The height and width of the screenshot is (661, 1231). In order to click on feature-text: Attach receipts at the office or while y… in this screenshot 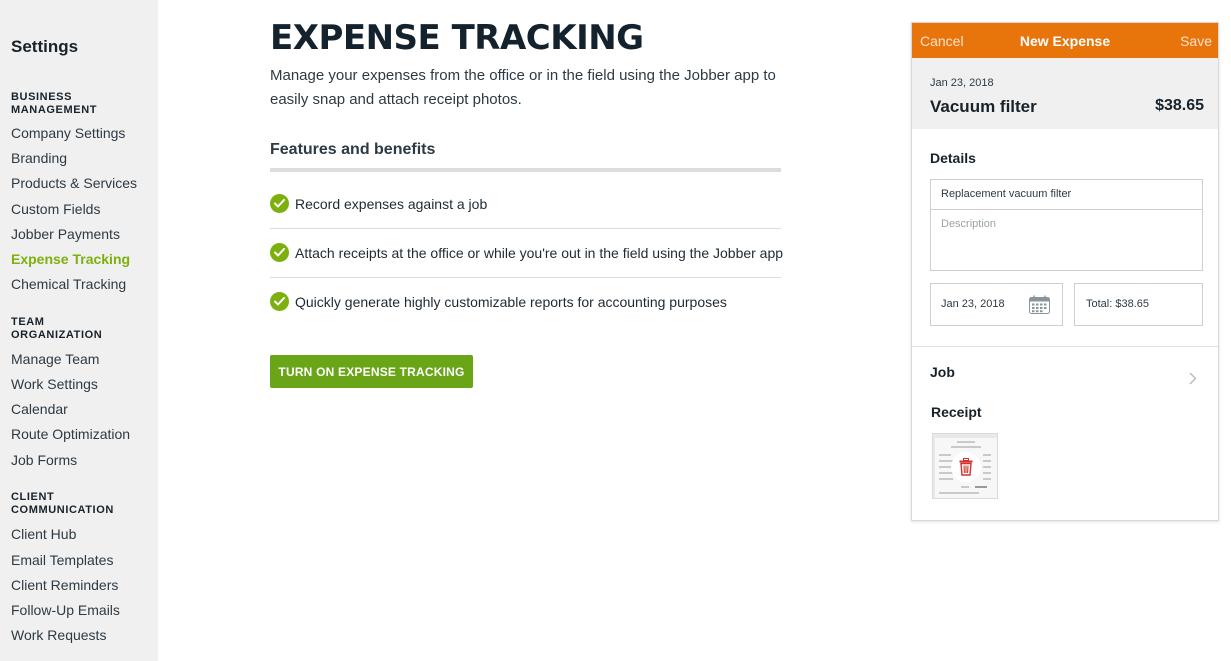, I will do `click(539, 253)`.